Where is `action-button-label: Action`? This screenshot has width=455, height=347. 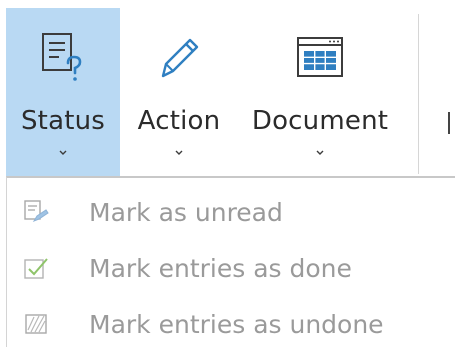 action-button-label: Action is located at coordinates (179, 121).